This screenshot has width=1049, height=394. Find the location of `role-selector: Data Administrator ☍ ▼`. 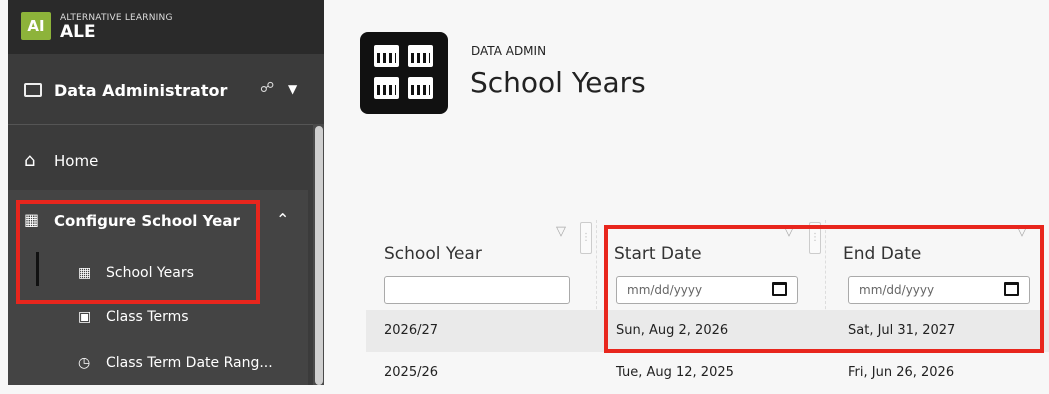

role-selector: Data Administrator ☍ ▼ is located at coordinates (166, 91).